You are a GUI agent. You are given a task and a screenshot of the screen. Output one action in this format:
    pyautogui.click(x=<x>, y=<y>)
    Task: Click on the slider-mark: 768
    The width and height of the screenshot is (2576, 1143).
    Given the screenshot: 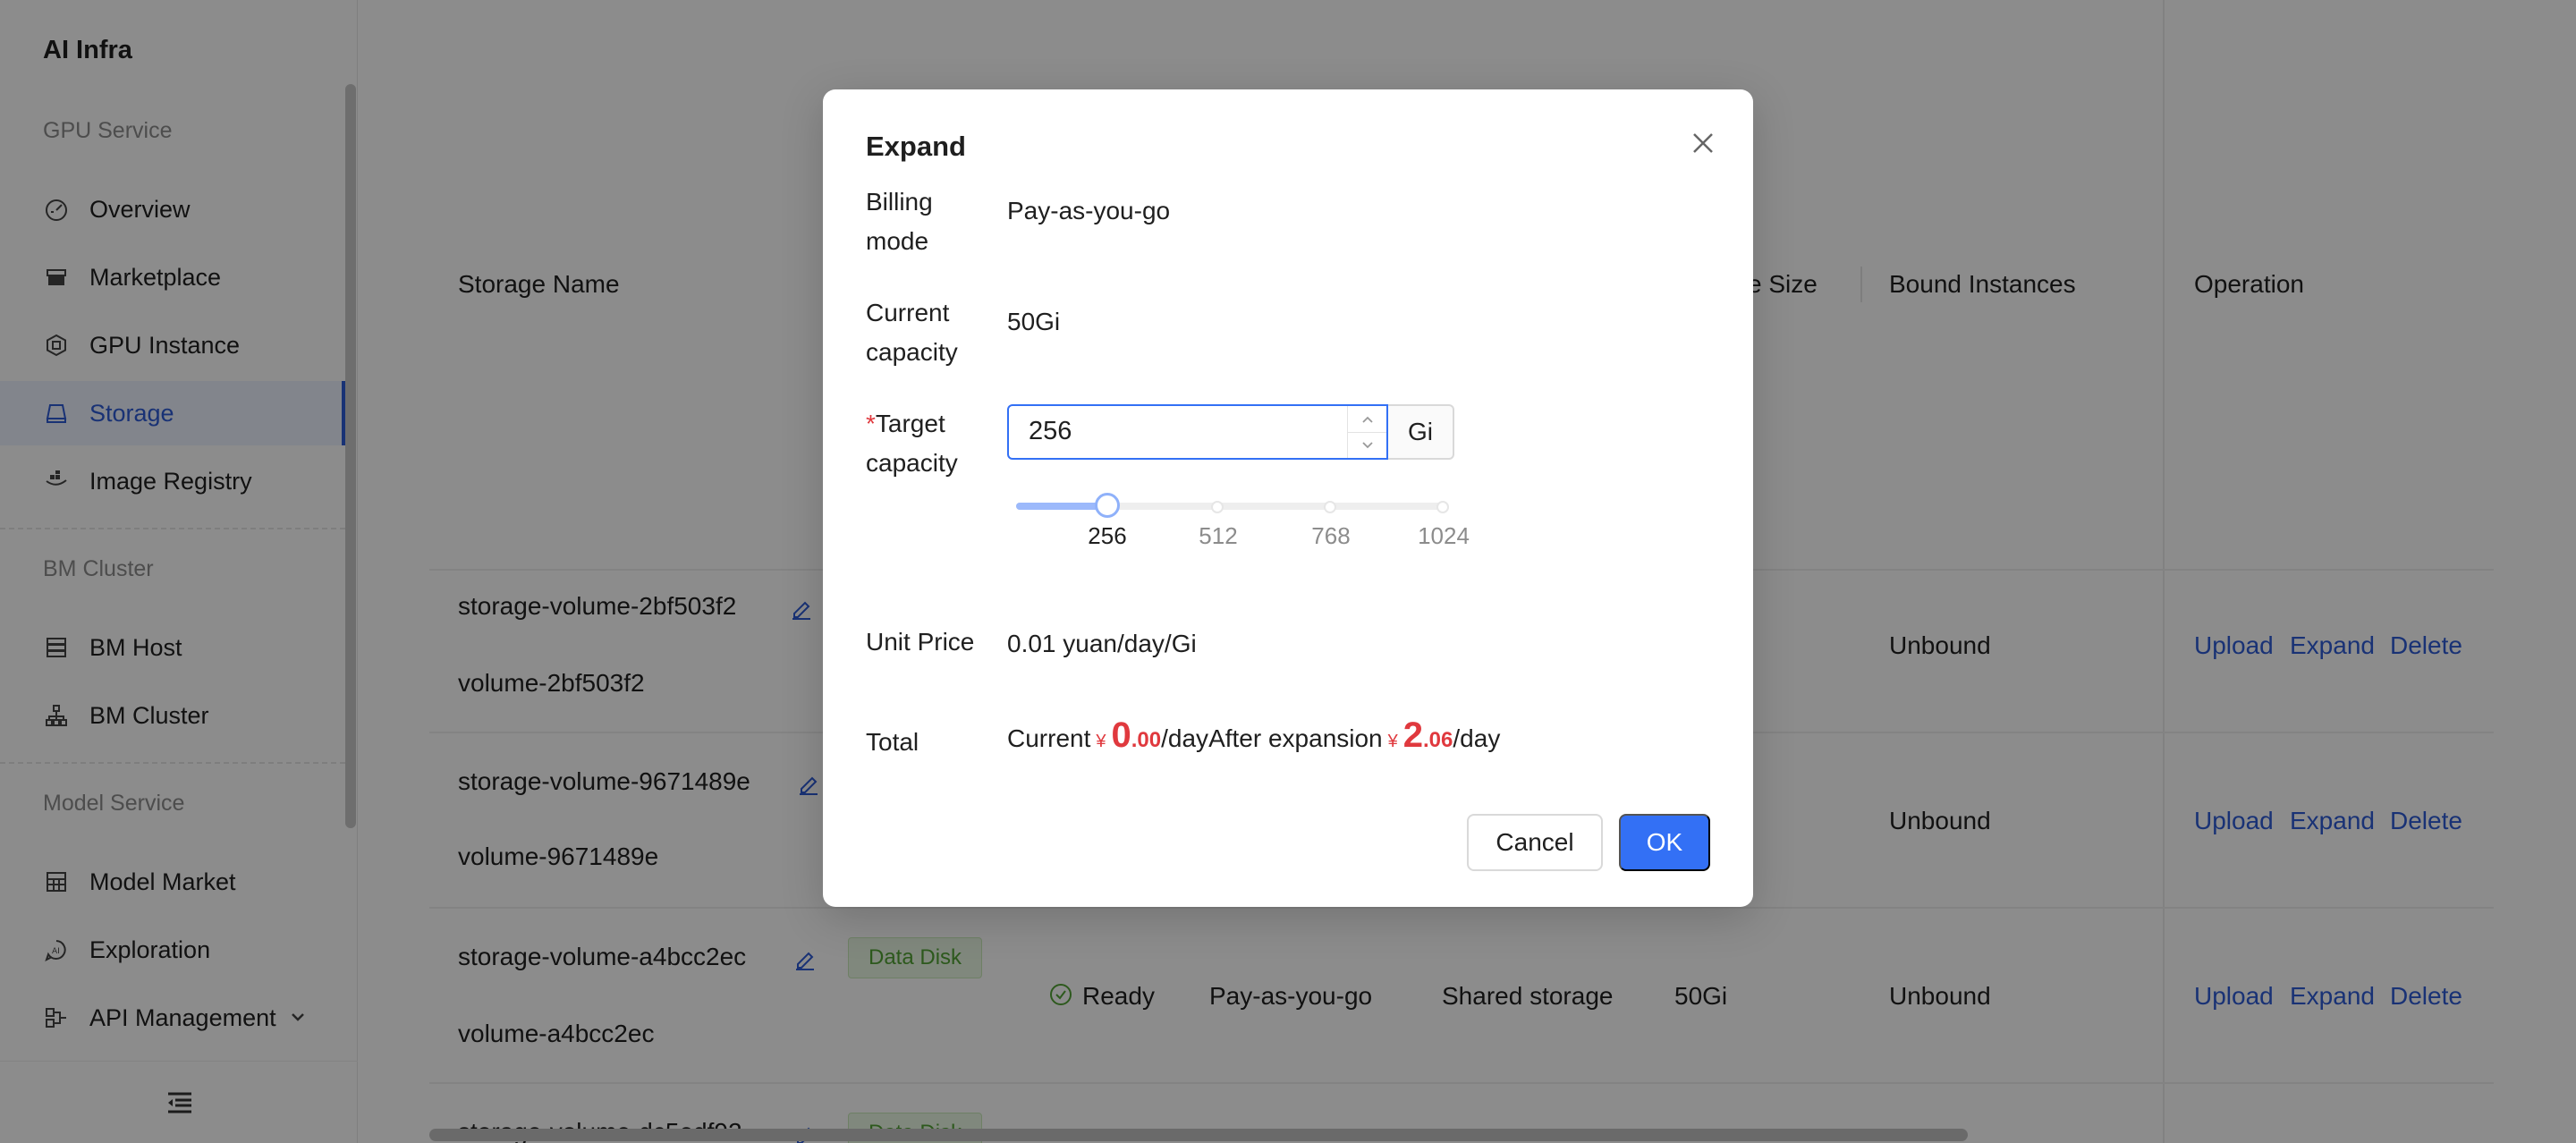 What is the action you would take?
    pyautogui.click(x=1330, y=536)
    